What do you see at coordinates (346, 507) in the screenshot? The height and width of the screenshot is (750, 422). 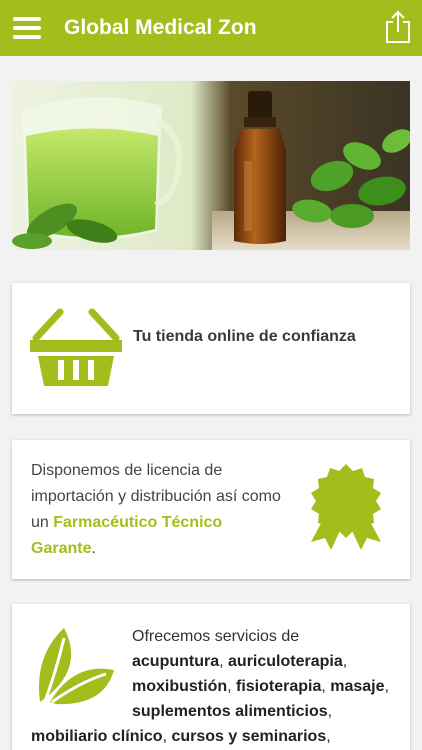 I see `award-badge-icon` at bounding box center [346, 507].